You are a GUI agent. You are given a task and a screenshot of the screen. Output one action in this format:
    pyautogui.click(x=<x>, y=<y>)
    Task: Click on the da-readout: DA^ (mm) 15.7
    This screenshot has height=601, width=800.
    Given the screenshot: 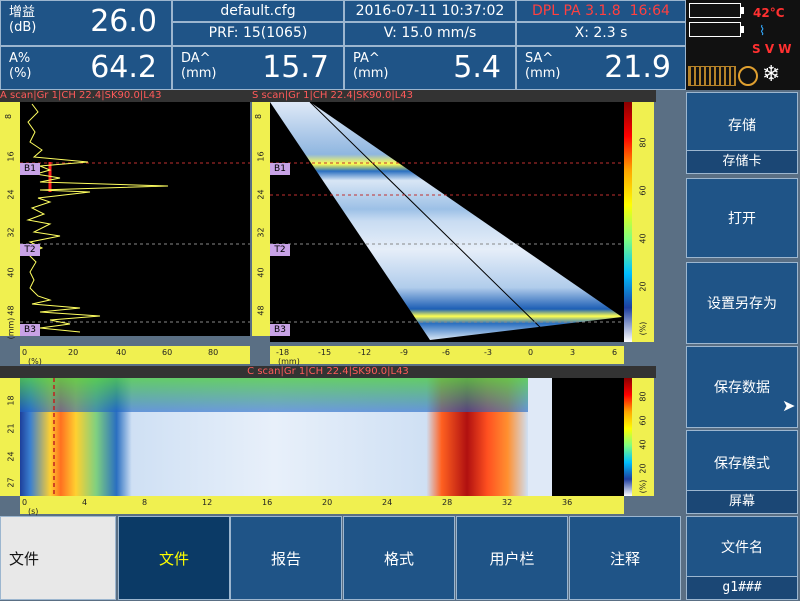 What is the action you would take?
    pyautogui.click(x=258, y=68)
    